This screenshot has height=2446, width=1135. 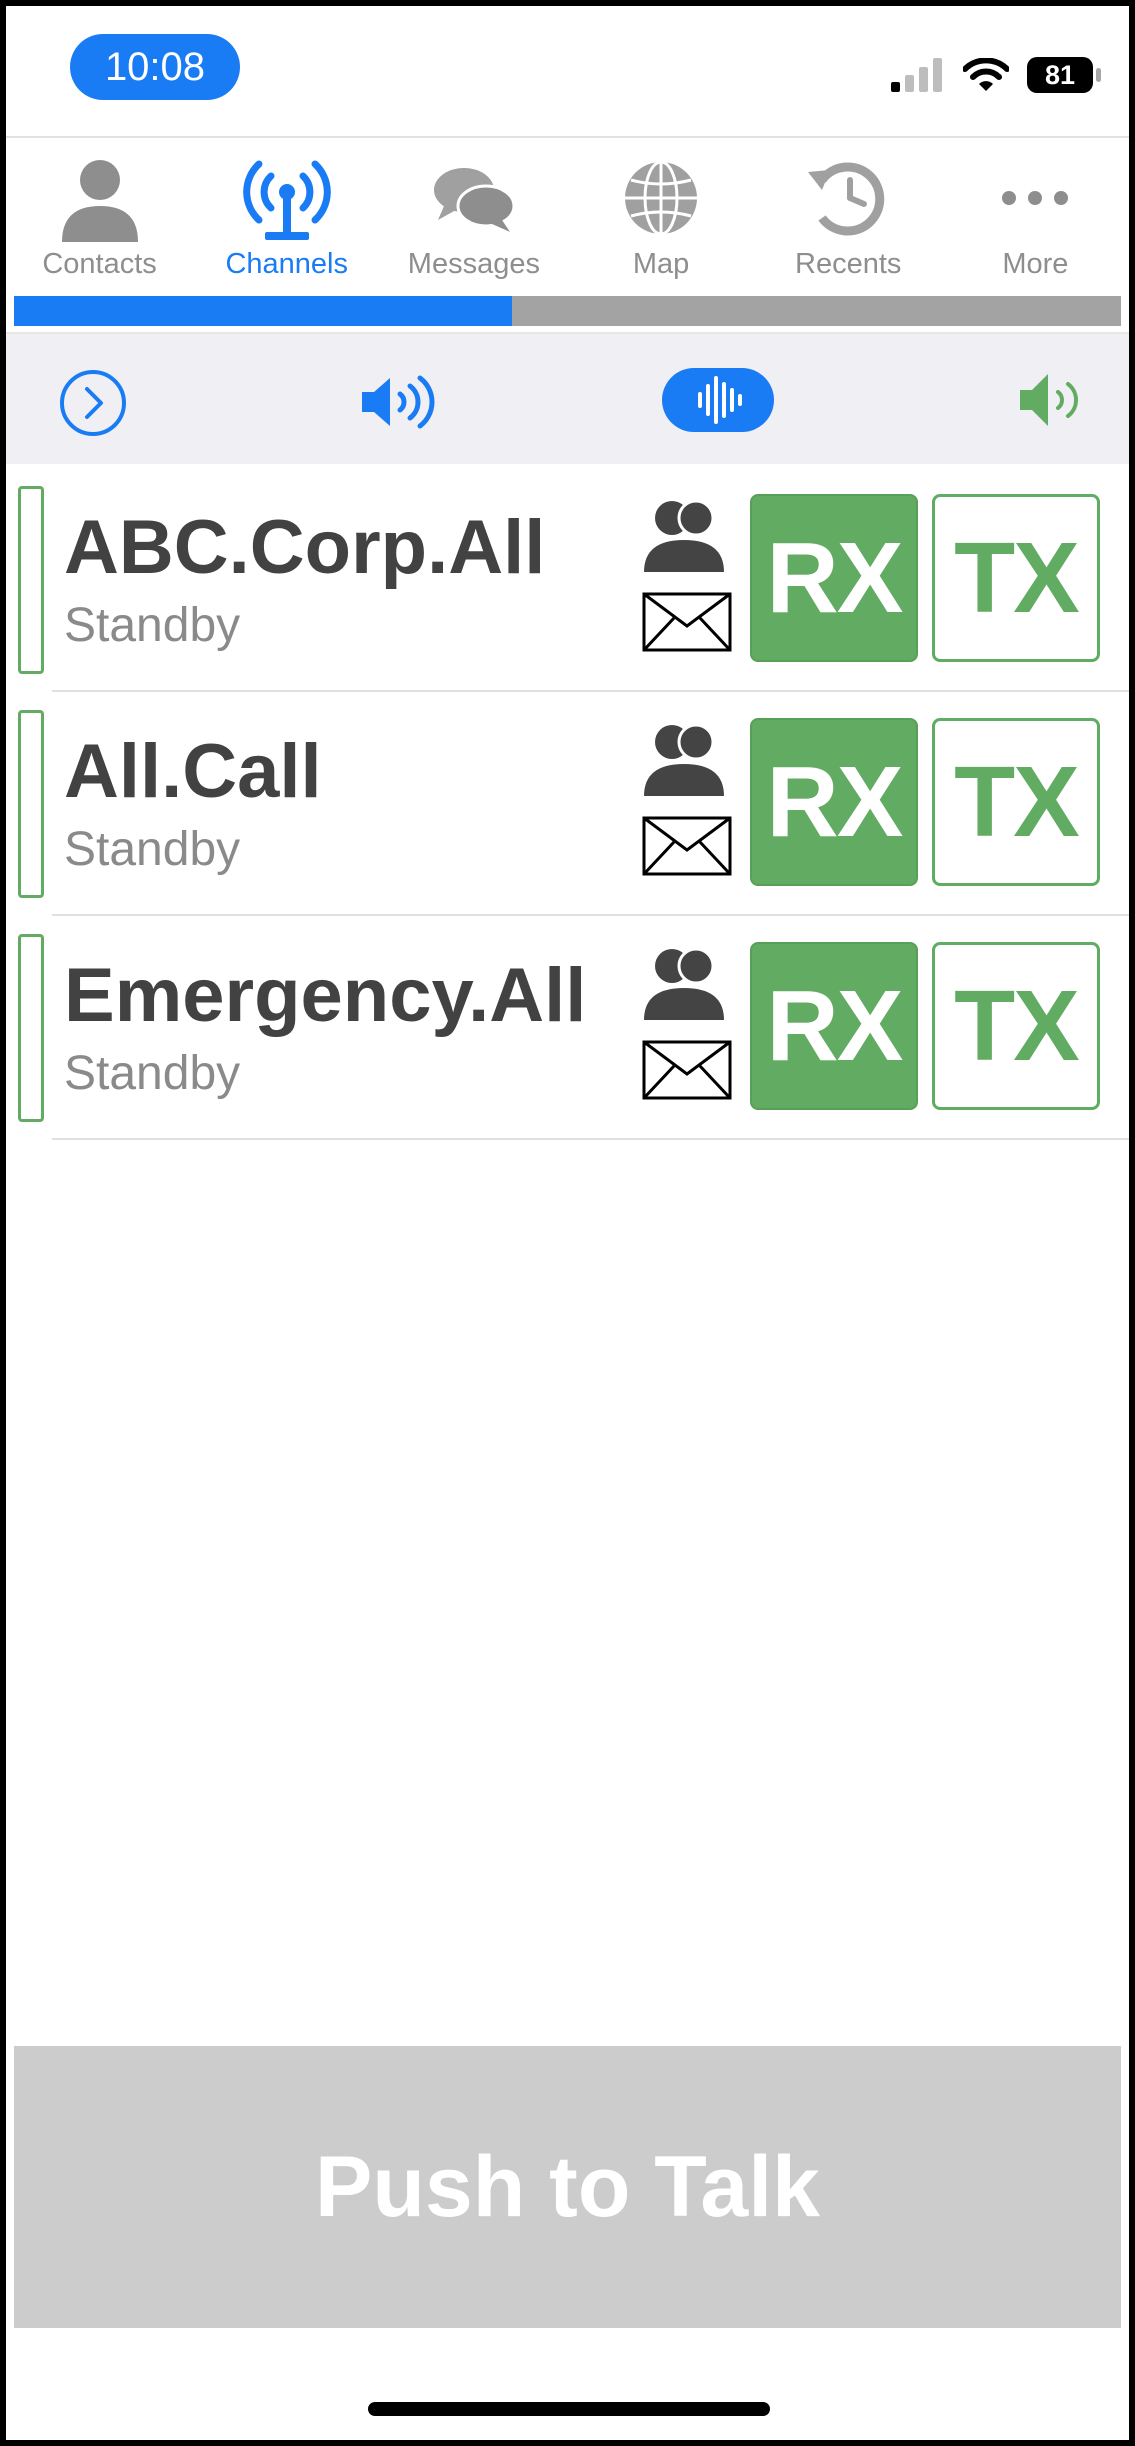 I want to click on channel-name: All.Call, so click(x=193, y=771).